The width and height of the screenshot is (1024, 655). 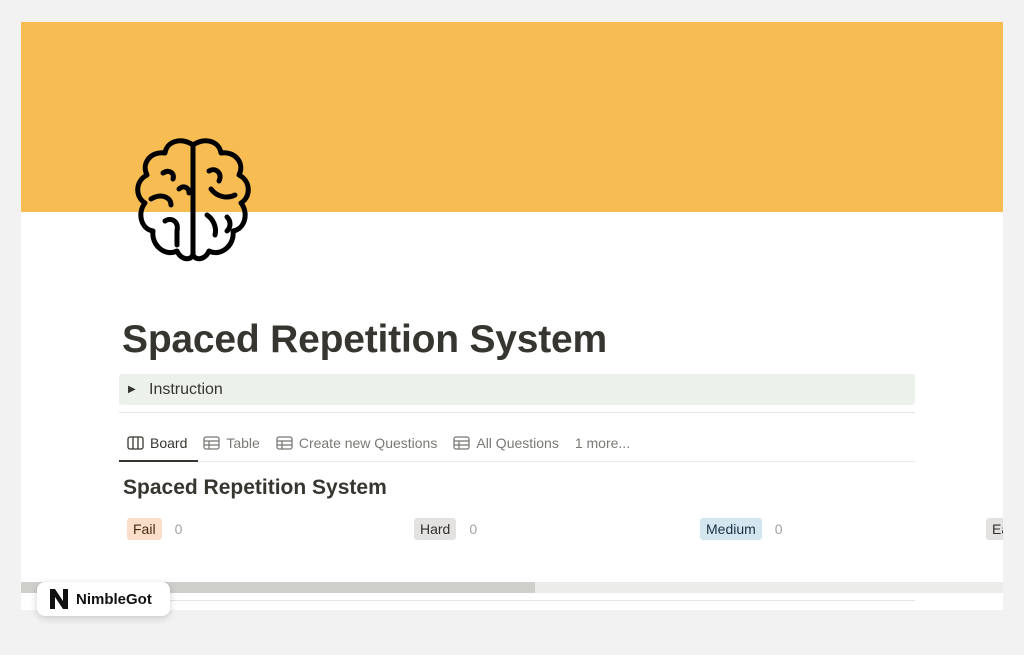 I want to click on tab-all-questions: All Questions, so click(x=505, y=442).